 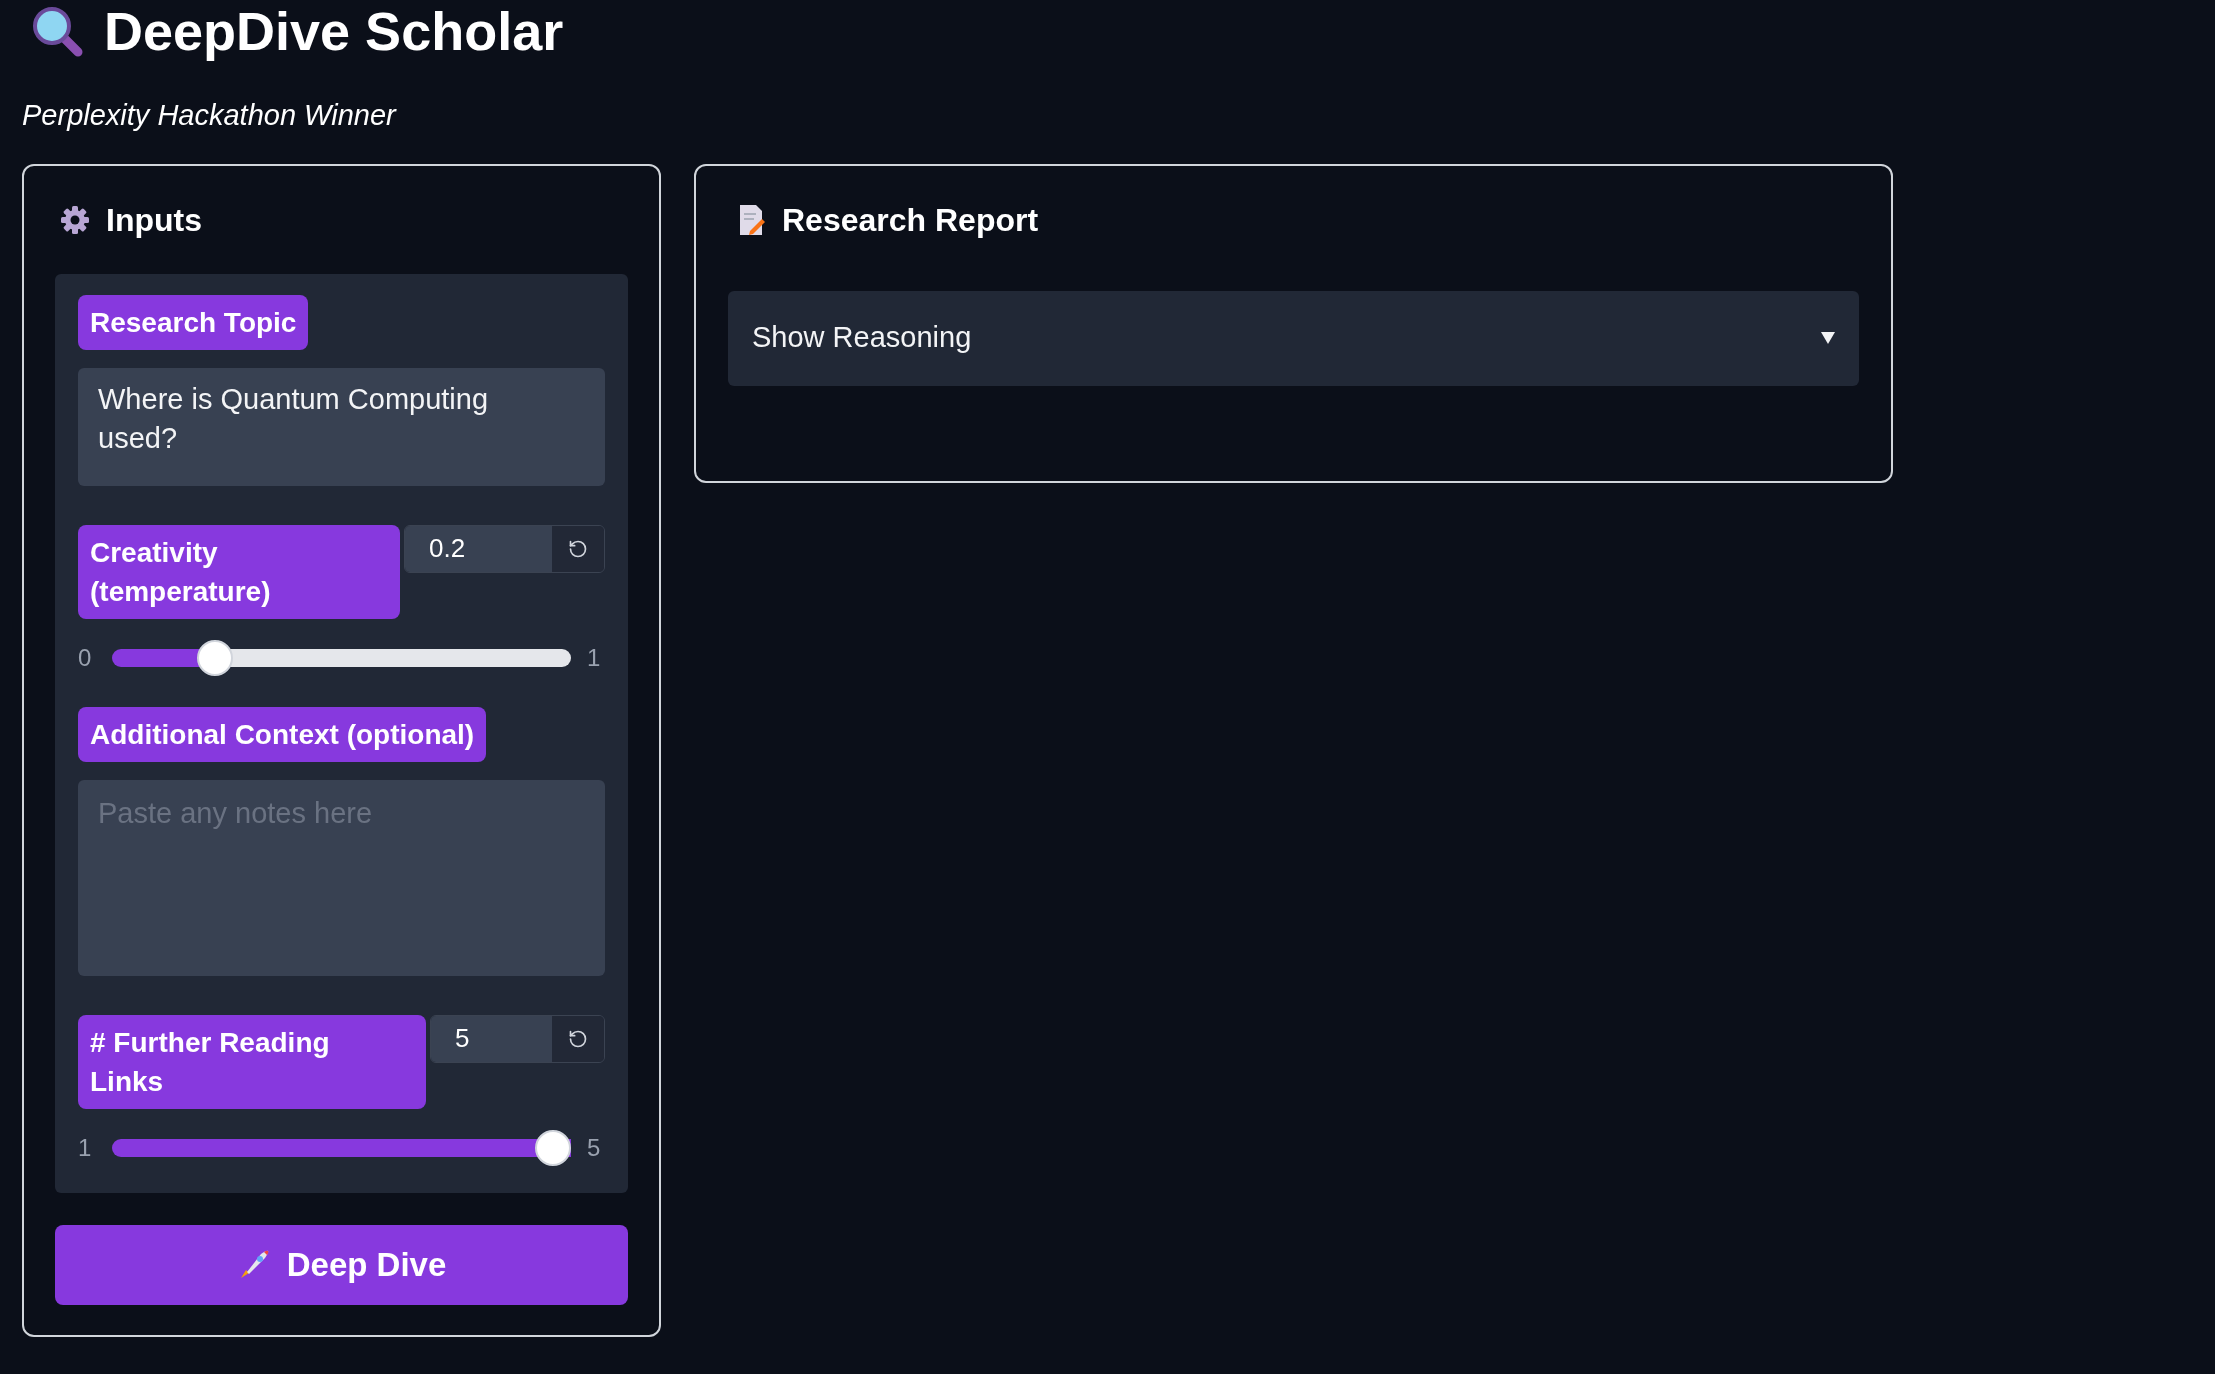 What do you see at coordinates (154, 220) in the screenshot?
I see `panel-title: Inputs` at bounding box center [154, 220].